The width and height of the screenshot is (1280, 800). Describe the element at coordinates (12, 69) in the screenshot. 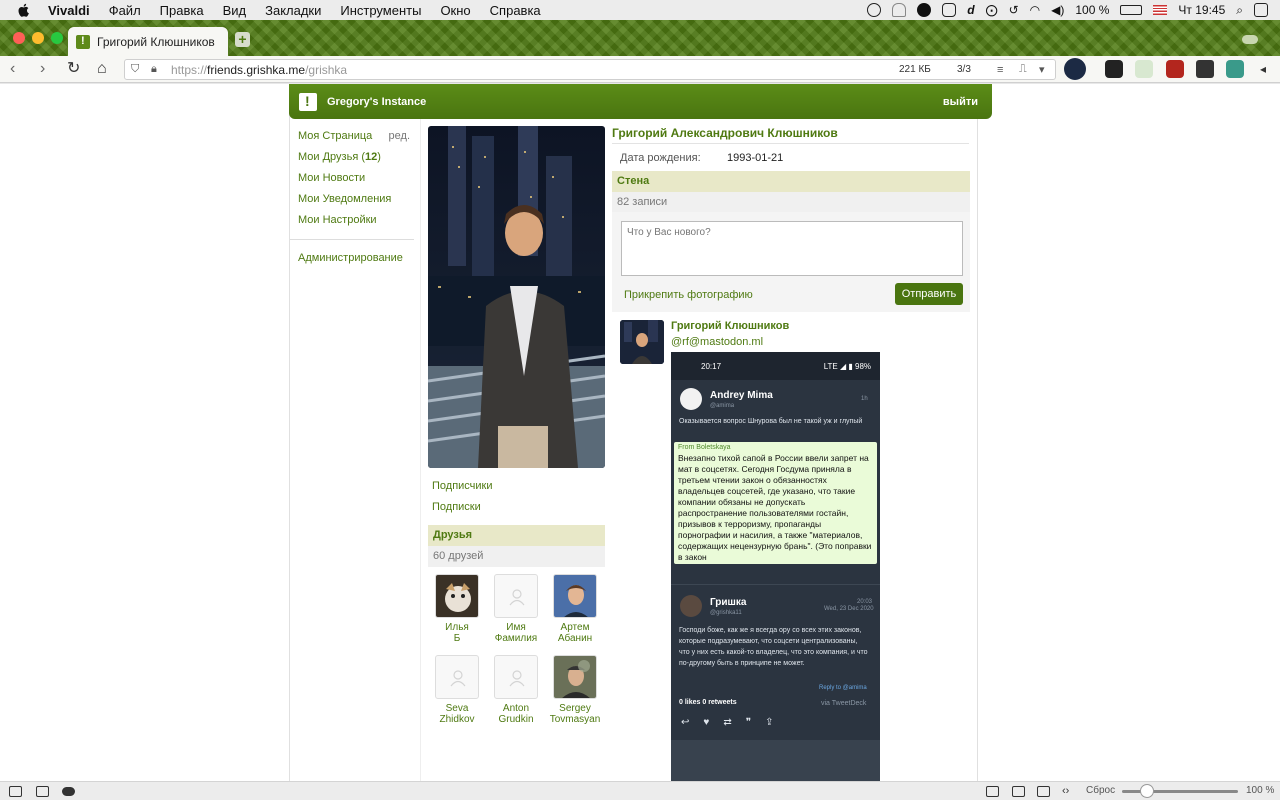

I see `back-icon: ‹` at that location.